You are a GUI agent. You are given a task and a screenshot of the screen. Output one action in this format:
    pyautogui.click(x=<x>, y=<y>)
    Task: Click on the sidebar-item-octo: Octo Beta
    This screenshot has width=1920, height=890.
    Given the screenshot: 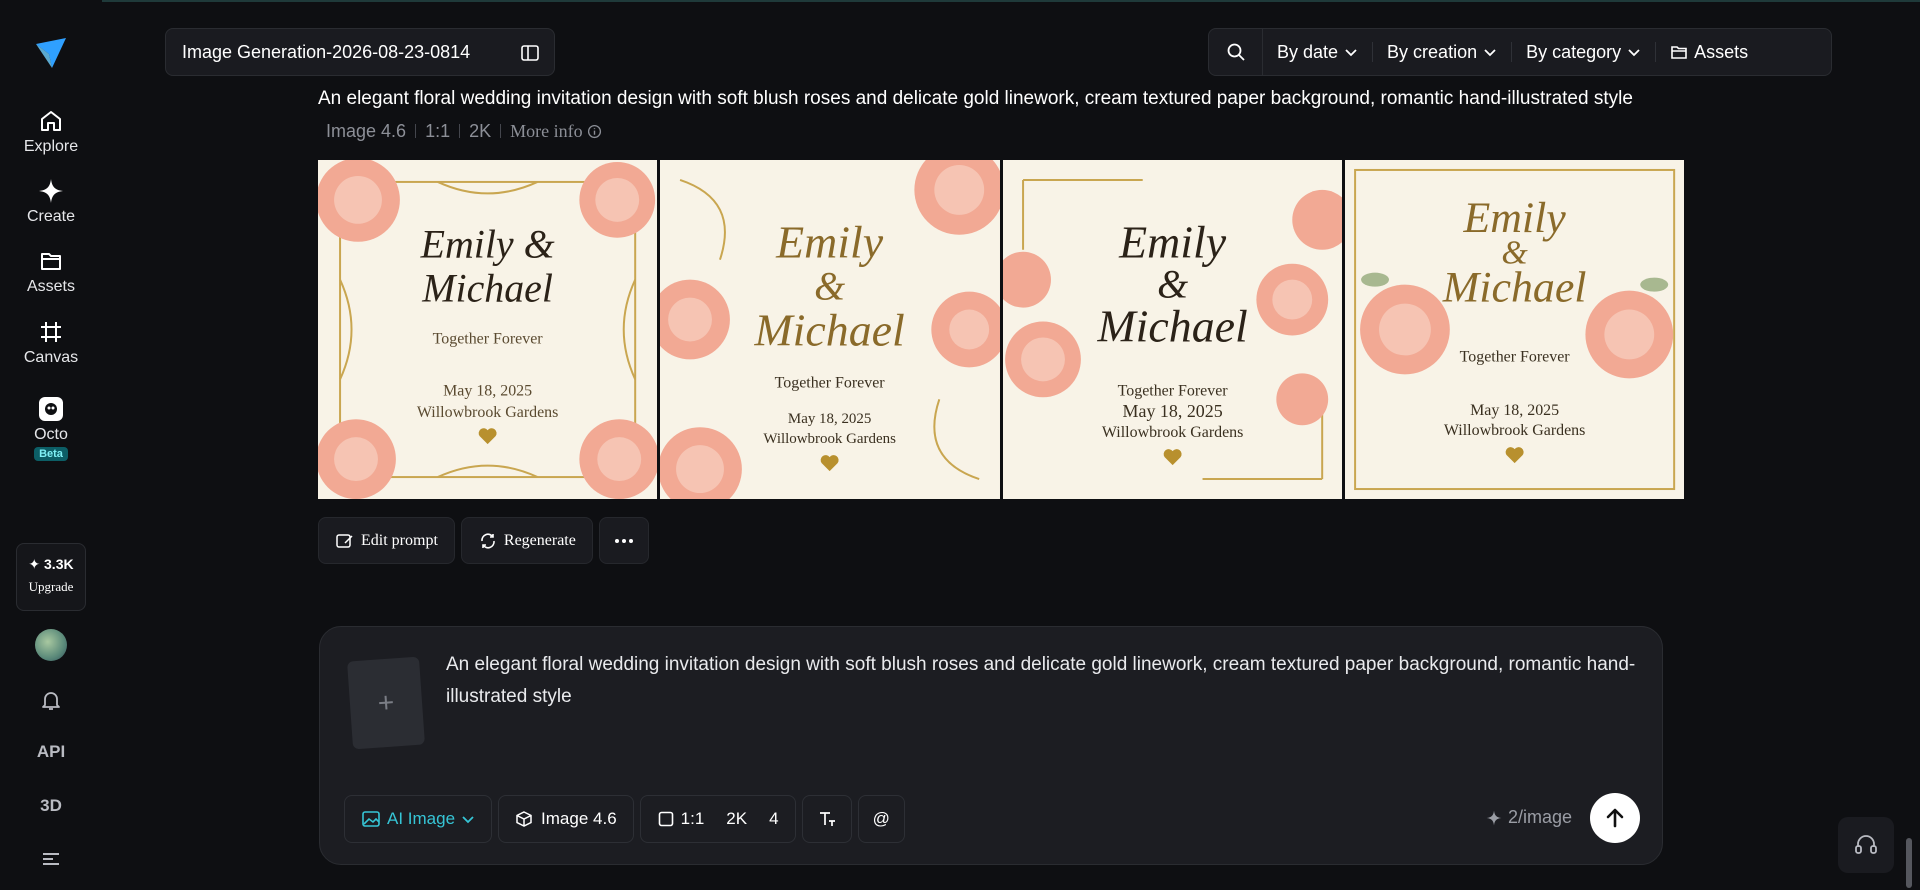 What is the action you would take?
    pyautogui.click(x=51, y=429)
    